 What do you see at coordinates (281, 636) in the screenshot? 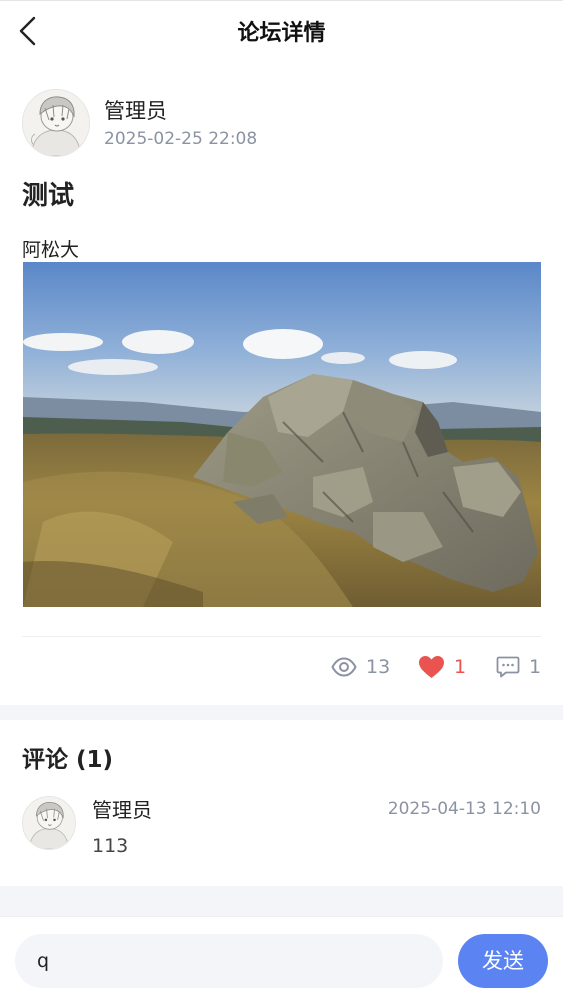
I see `stats-divider` at bounding box center [281, 636].